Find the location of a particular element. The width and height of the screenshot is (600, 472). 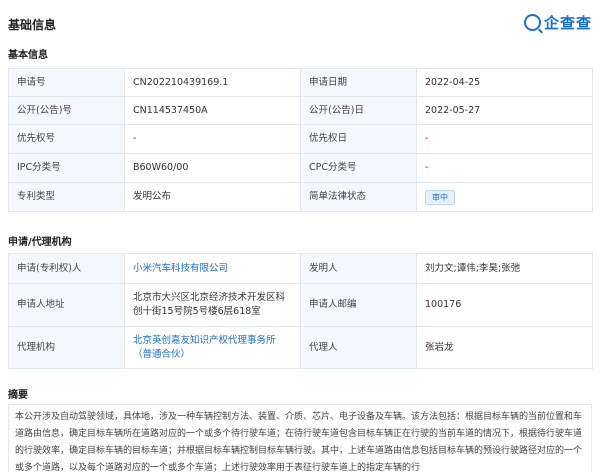

field-value: CN202210439169.1 is located at coordinates (212, 82).